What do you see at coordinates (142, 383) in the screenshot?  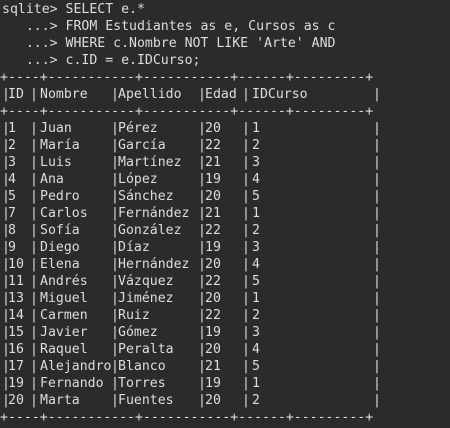 I see `table-cell: Torres` at bounding box center [142, 383].